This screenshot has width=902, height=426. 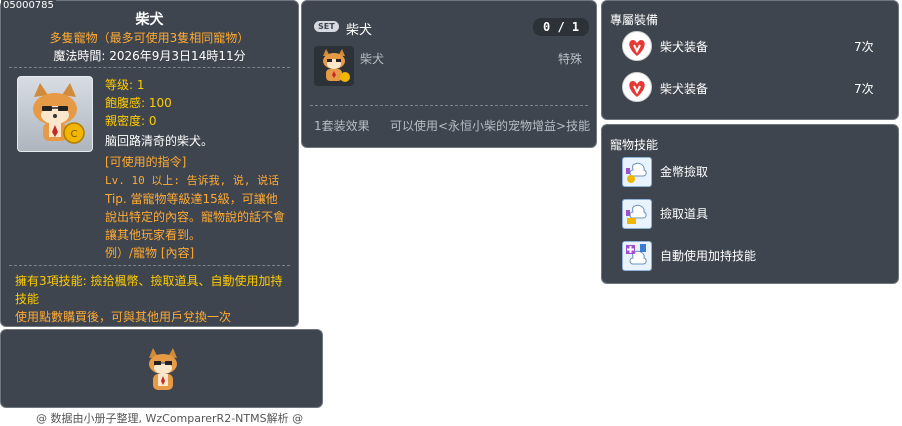 I want to click on exclusive-equip-panel: 專屬裝備 柴犬装备 7次 柴犬装备 7次, so click(x=750, y=60).